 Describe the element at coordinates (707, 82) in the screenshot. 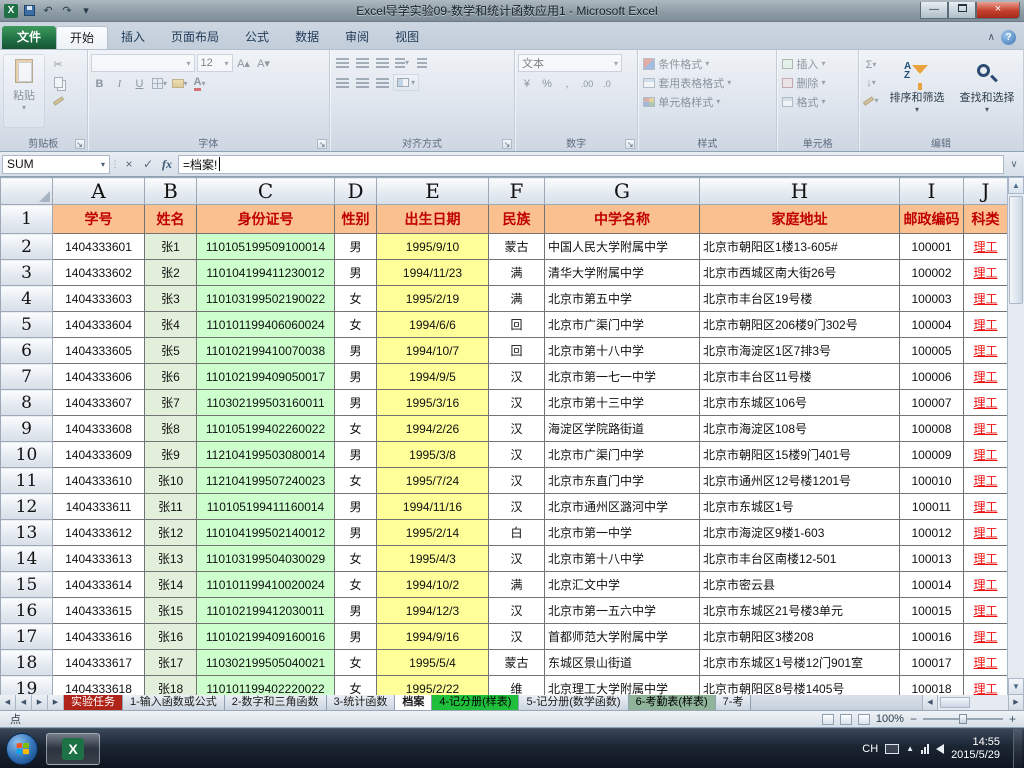

I see `format-as-table-button: 套用表格格式 ▾` at that location.